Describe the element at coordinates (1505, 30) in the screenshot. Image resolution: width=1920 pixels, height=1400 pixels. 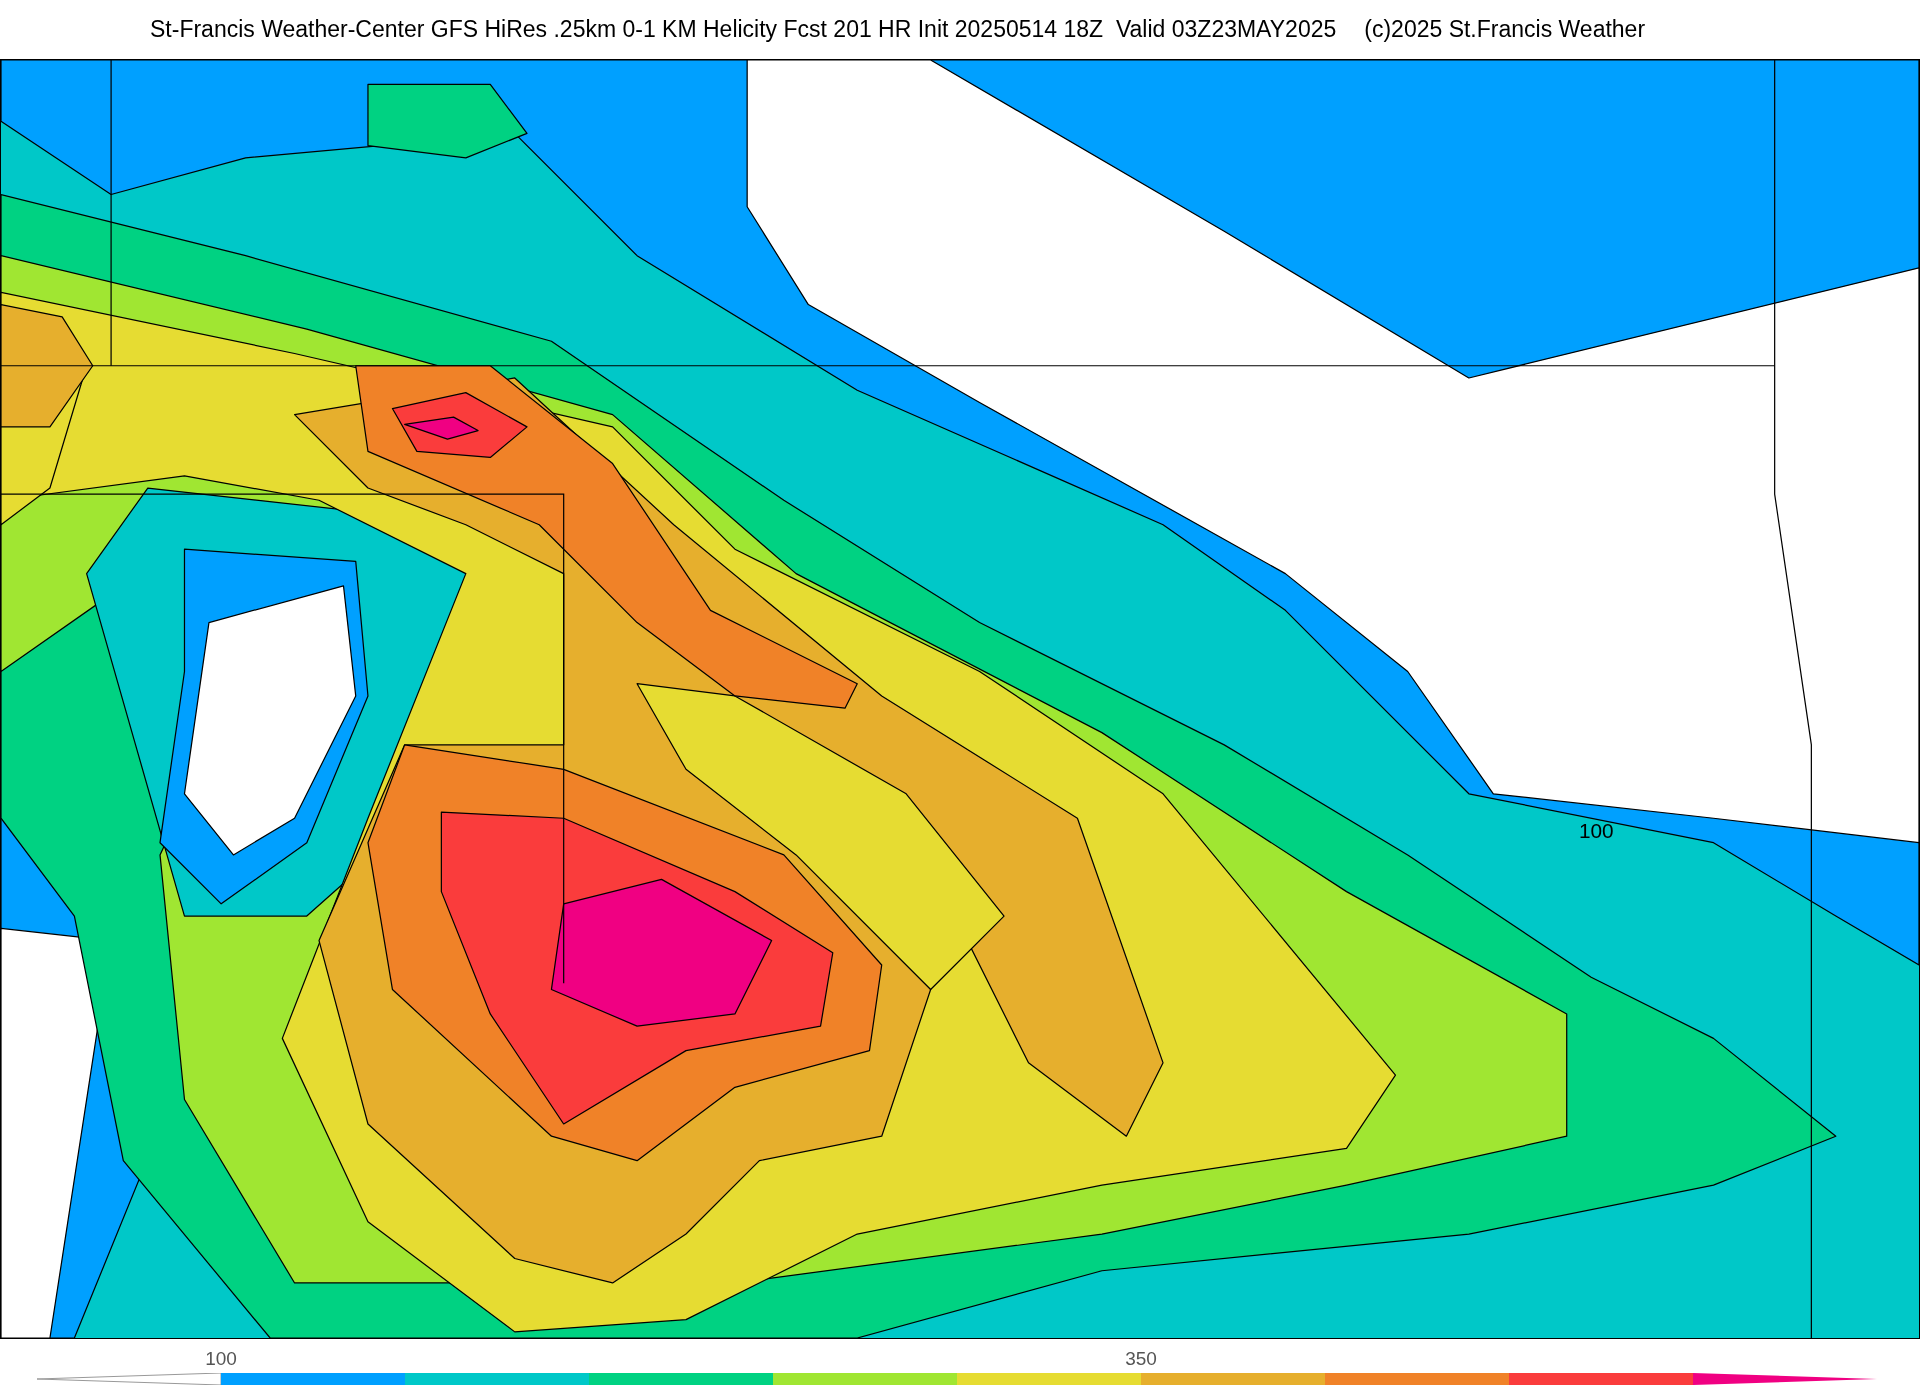
I see `copyright-text: (c)2025 St.Francis Weather` at that location.